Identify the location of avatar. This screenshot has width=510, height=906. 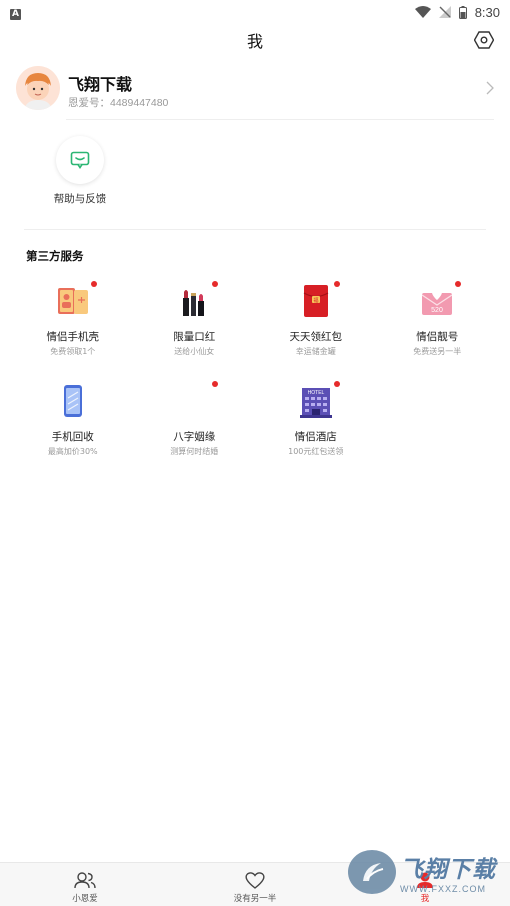
(38, 88).